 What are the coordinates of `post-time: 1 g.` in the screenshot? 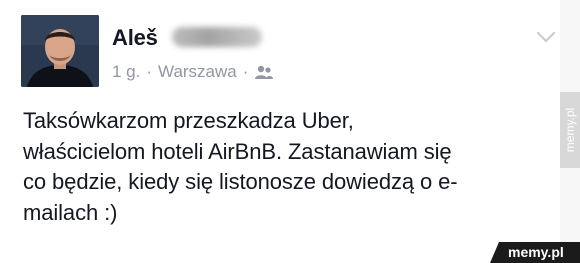 It's located at (126, 72).